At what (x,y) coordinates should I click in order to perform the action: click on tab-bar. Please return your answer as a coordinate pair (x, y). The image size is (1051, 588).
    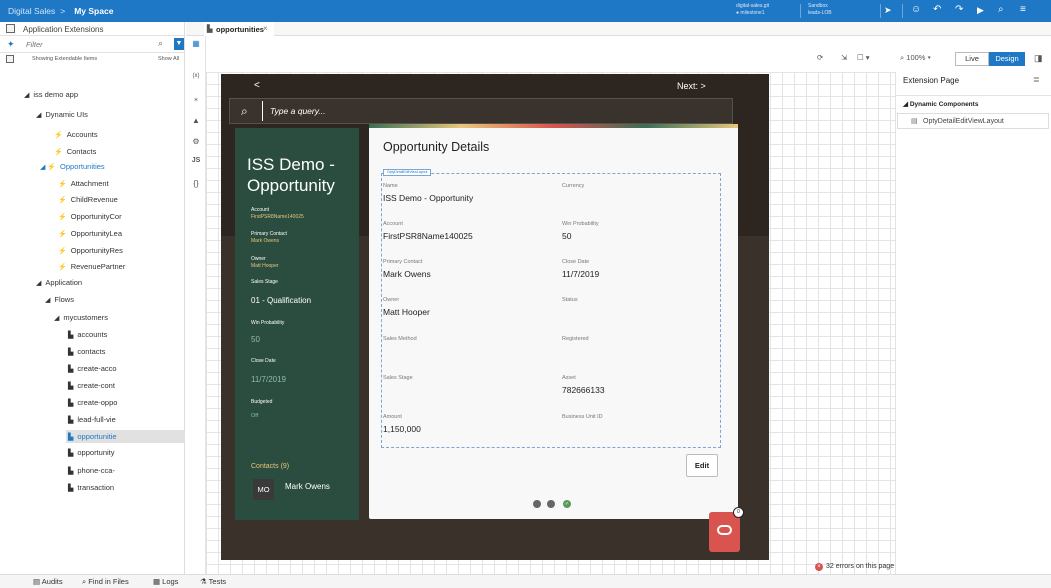
    Looking at the image, I should click on (618, 29).